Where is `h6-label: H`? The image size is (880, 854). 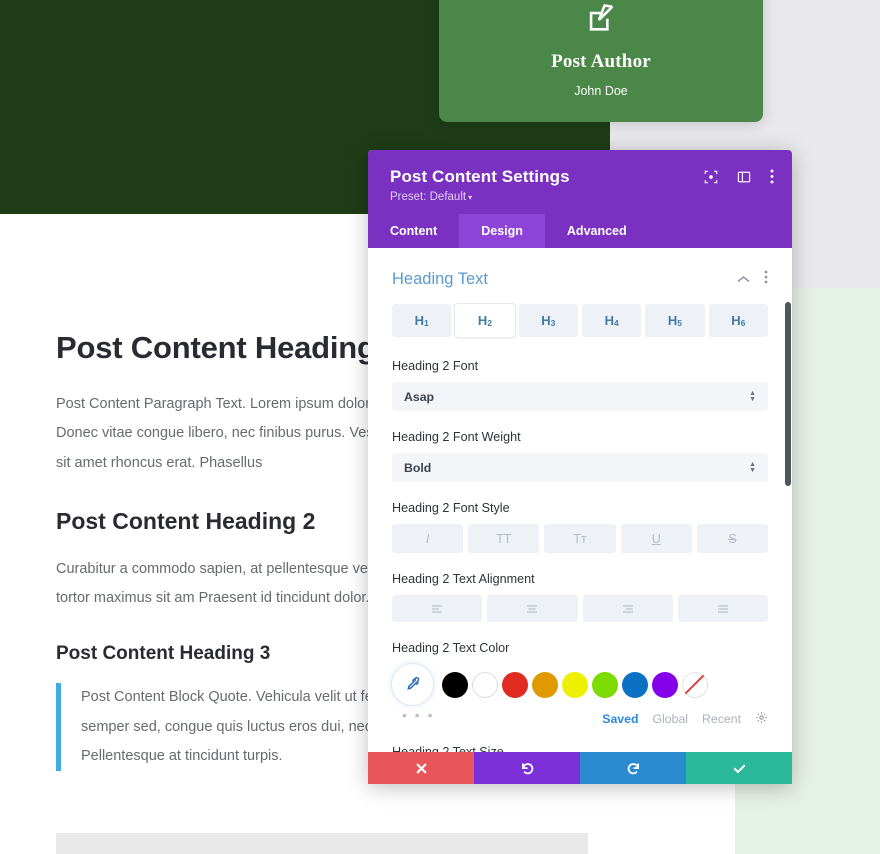 h6-label: H is located at coordinates (736, 320).